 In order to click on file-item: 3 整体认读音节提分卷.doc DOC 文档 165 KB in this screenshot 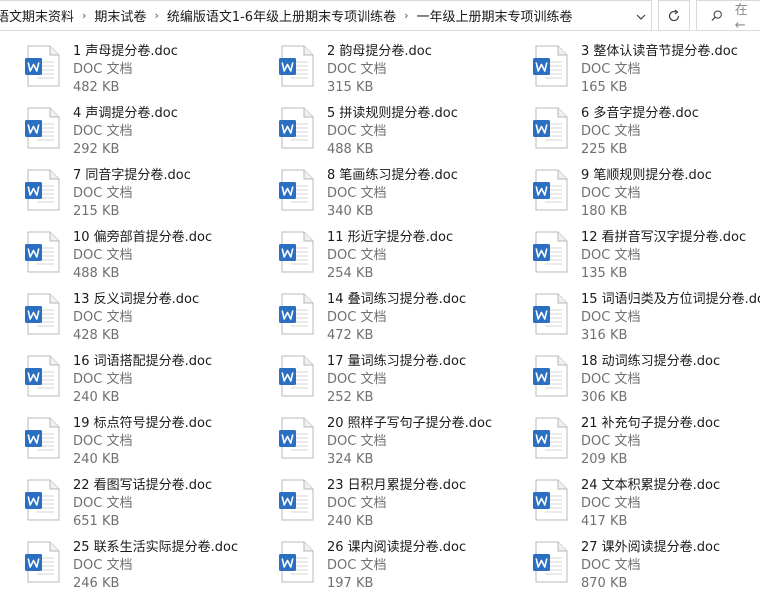, I will do `click(634, 65)`.